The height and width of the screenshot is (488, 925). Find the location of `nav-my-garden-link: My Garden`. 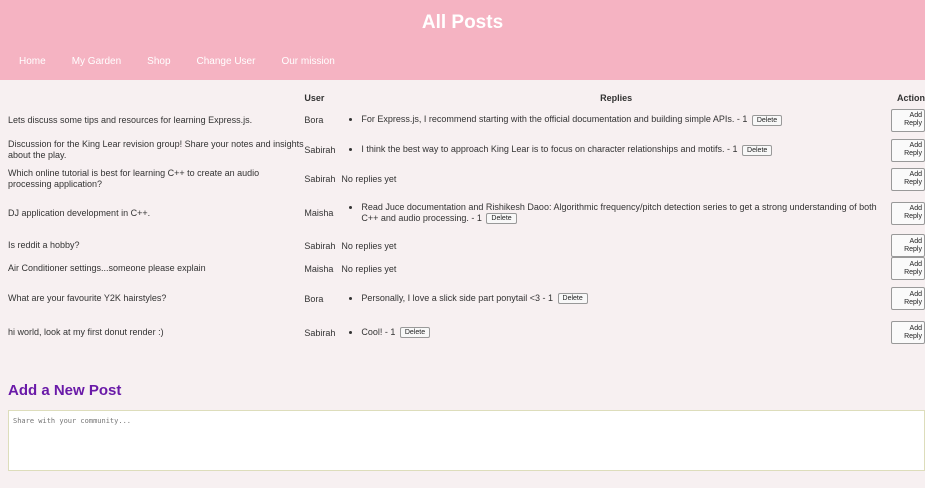

nav-my-garden-link: My Garden is located at coordinates (96, 61).